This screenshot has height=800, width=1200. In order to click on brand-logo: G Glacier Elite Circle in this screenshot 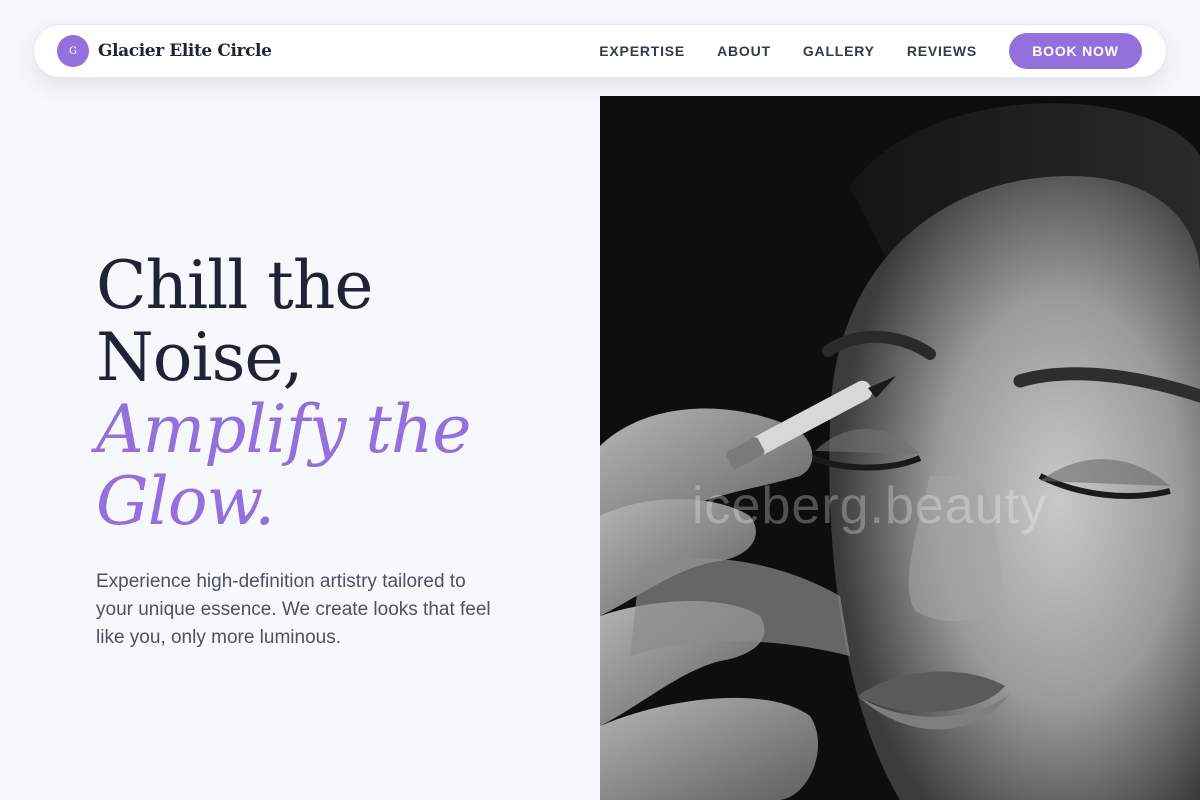, I will do `click(164, 51)`.